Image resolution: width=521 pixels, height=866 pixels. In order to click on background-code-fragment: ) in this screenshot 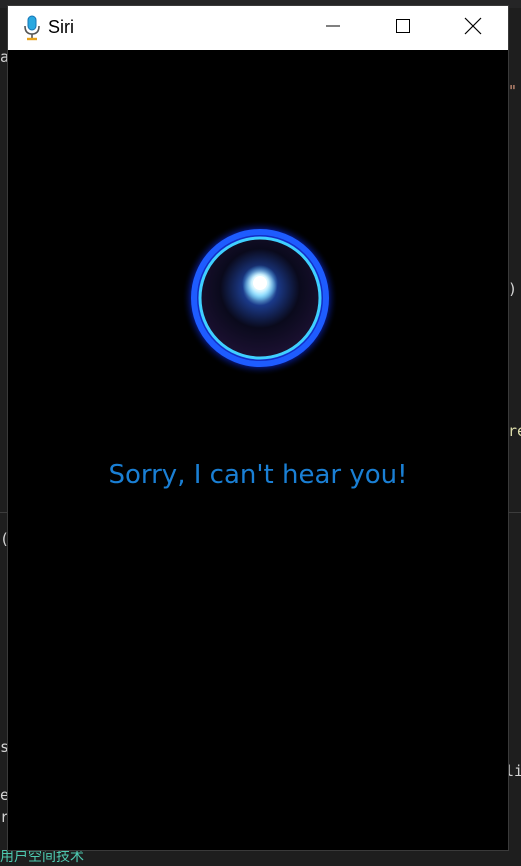, I will do `click(513, 289)`.